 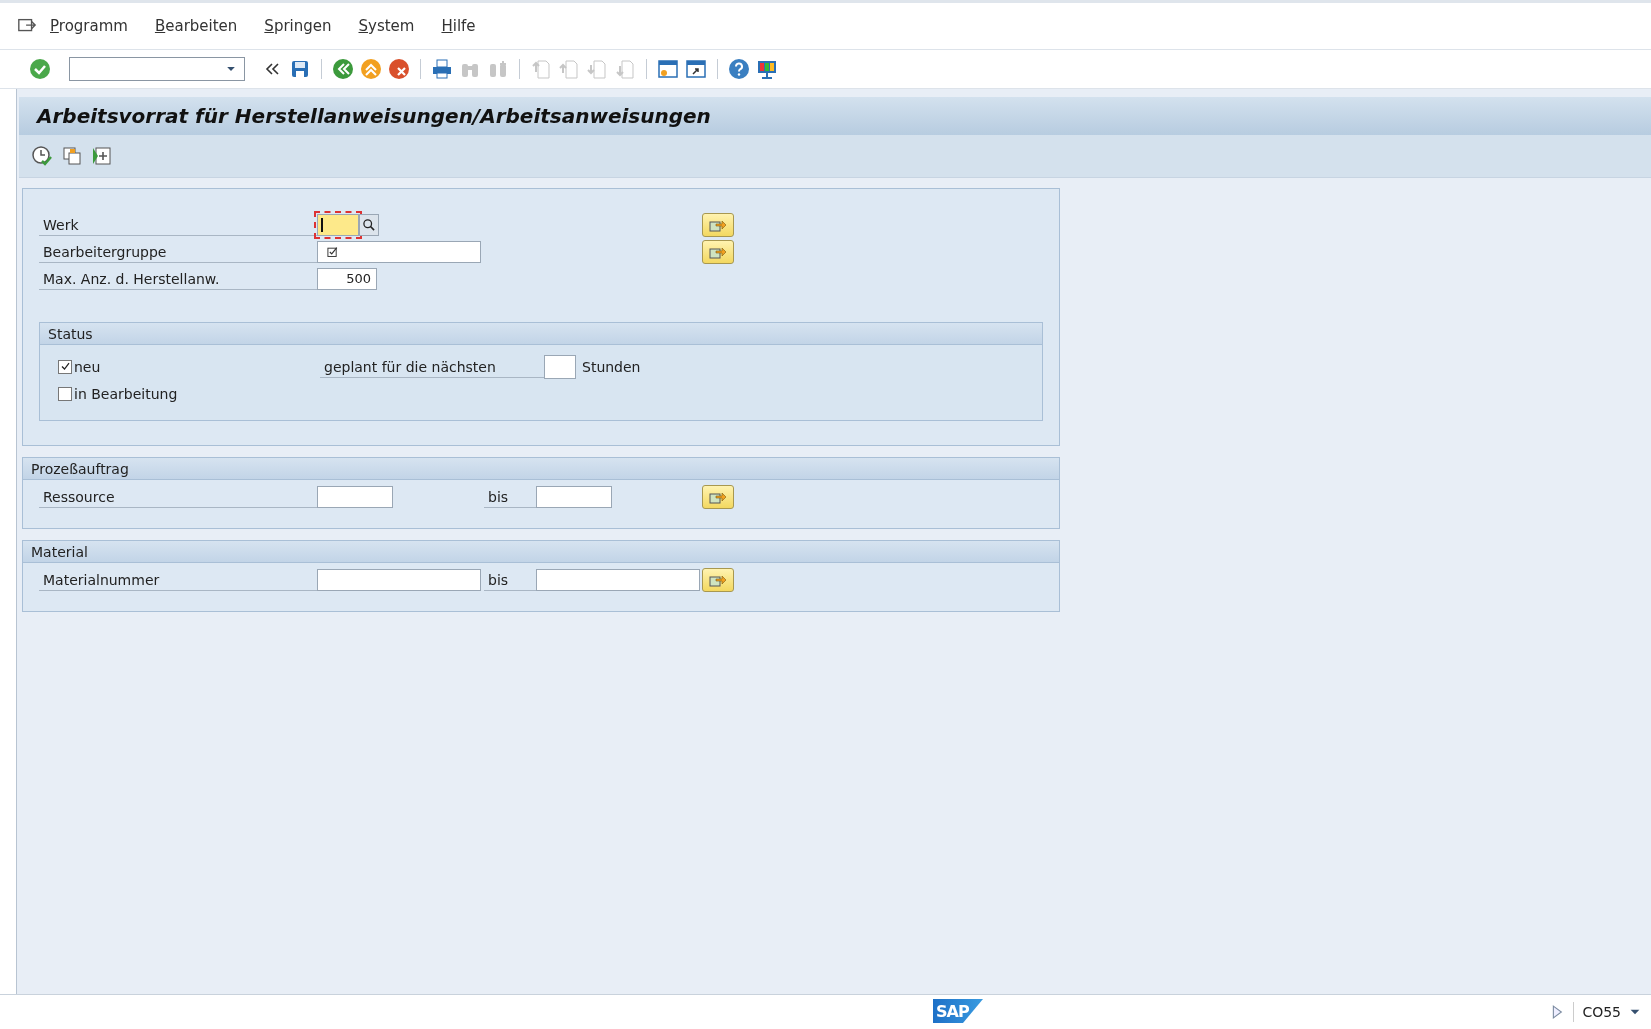 I want to click on save-icon, so click(x=300, y=69).